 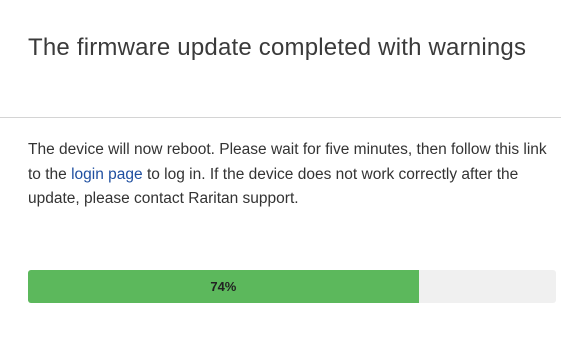 I want to click on login-page-link: login page, so click(x=107, y=174).